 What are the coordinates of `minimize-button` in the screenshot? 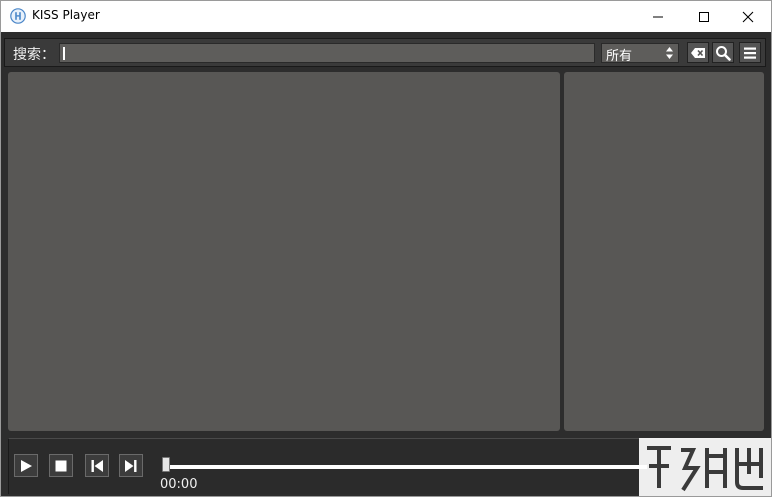 It's located at (658, 16).